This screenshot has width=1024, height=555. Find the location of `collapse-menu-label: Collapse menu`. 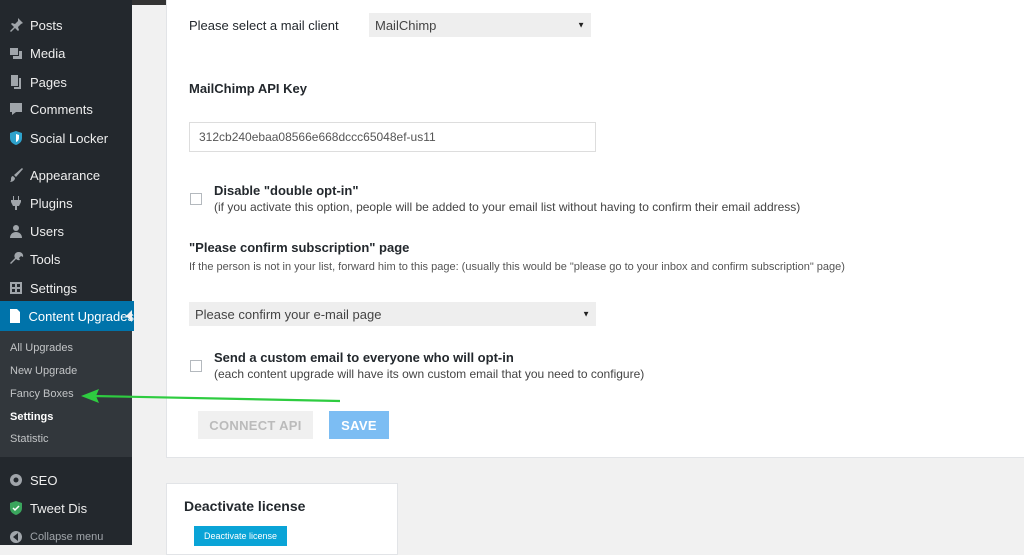

collapse-menu-label: Collapse menu is located at coordinates (67, 537).